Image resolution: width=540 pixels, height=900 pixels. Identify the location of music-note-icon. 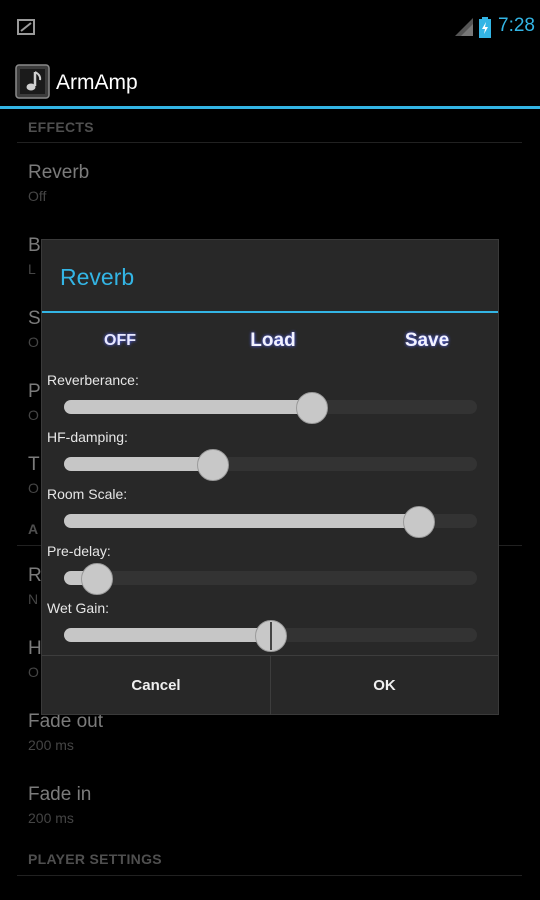
(32, 81).